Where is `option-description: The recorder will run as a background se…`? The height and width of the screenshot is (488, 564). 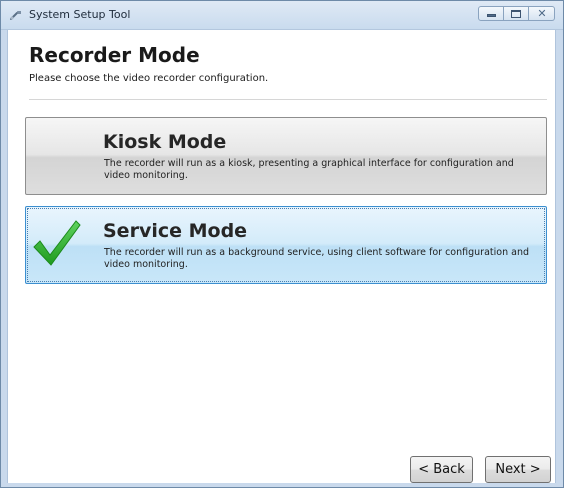 option-description: The recorder will run as a background se… is located at coordinates (316, 258).